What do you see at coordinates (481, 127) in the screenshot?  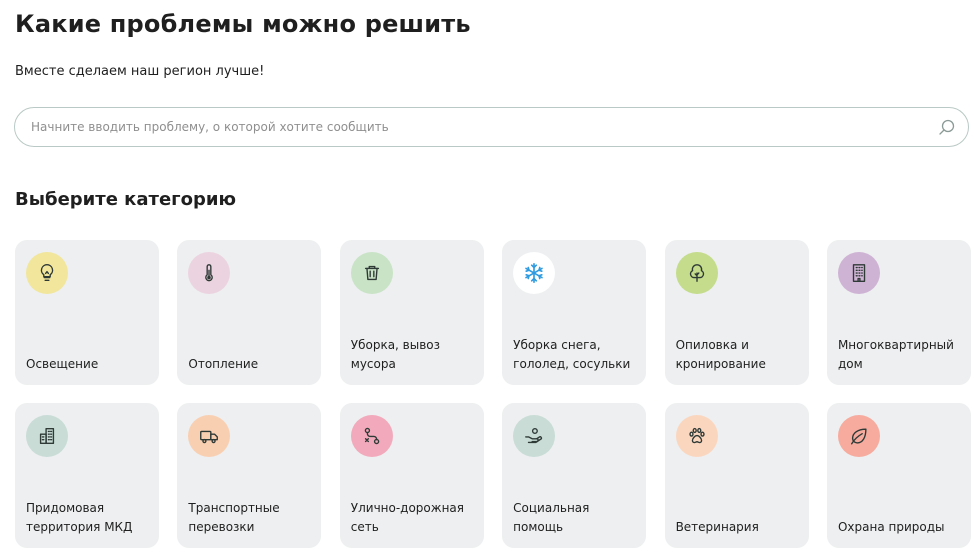 I see `search-input` at bounding box center [481, 127].